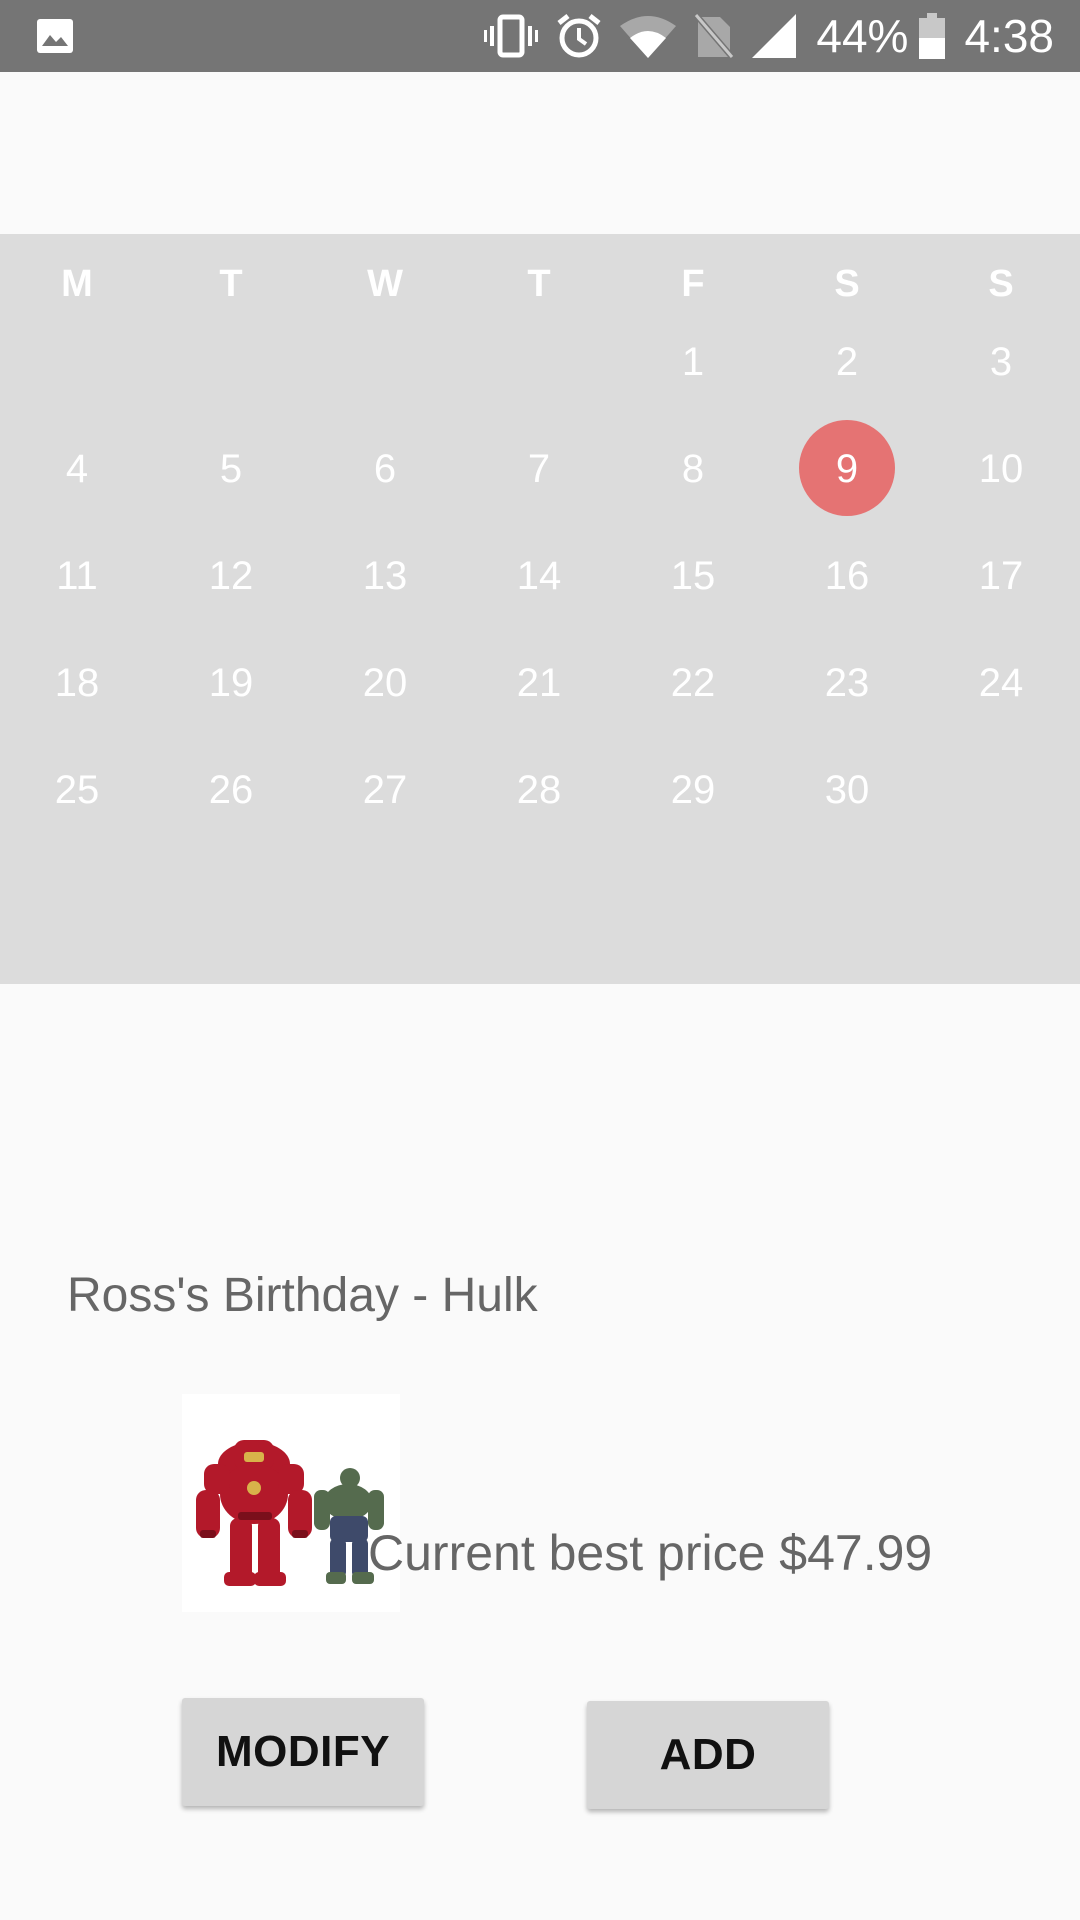 This screenshot has height=1920, width=1080. What do you see at coordinates (714, 36) in the screenshot?
I see `no-sim-icon` at bounding box center [714, 36].